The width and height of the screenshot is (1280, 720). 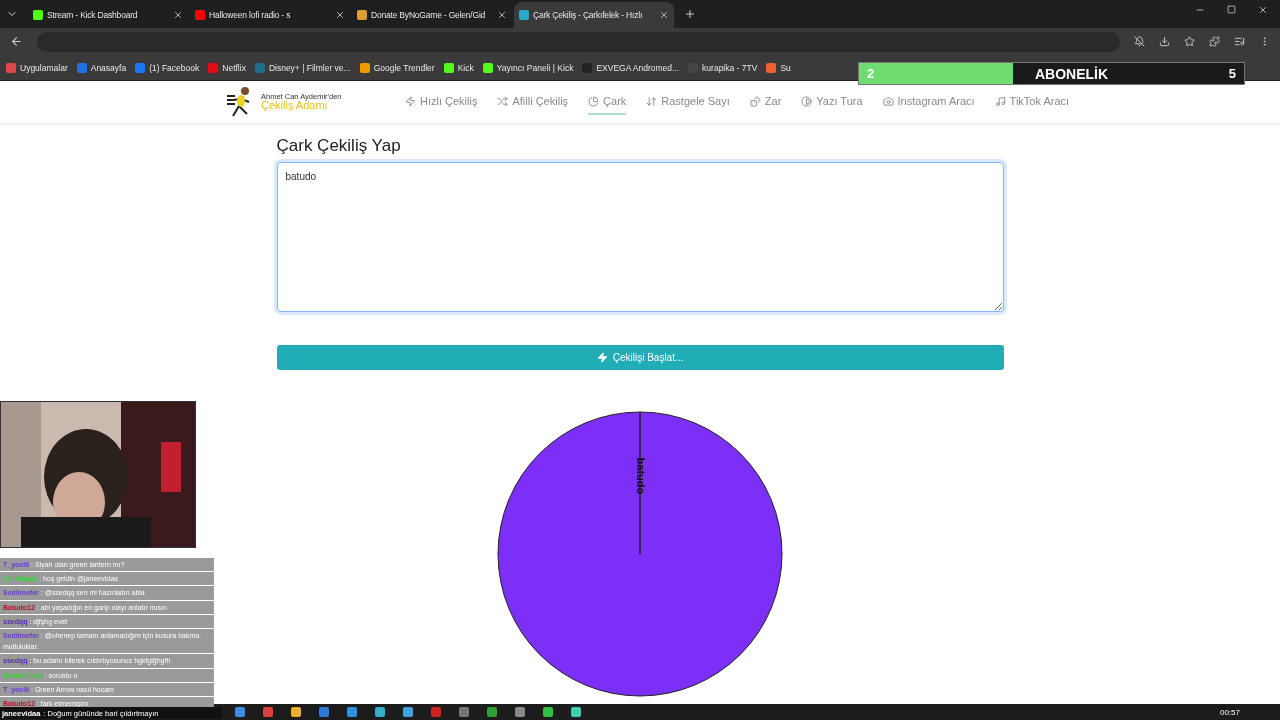 What do you see at coordinates (1071, 73) in the screenshot?
I see `goal-label: ABONELİK` at bounding box center [1071, 73].